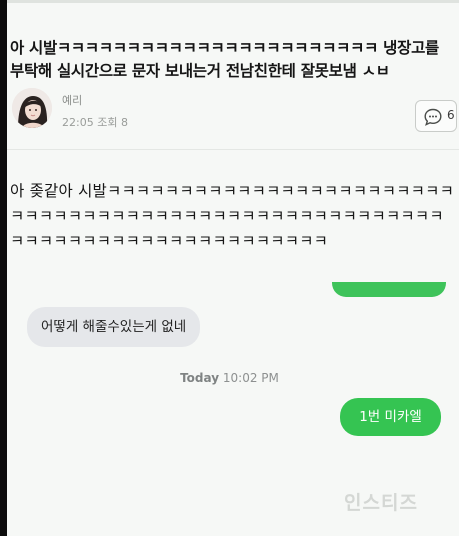  I want to click on screenshot-top-border, so click(229, 1).